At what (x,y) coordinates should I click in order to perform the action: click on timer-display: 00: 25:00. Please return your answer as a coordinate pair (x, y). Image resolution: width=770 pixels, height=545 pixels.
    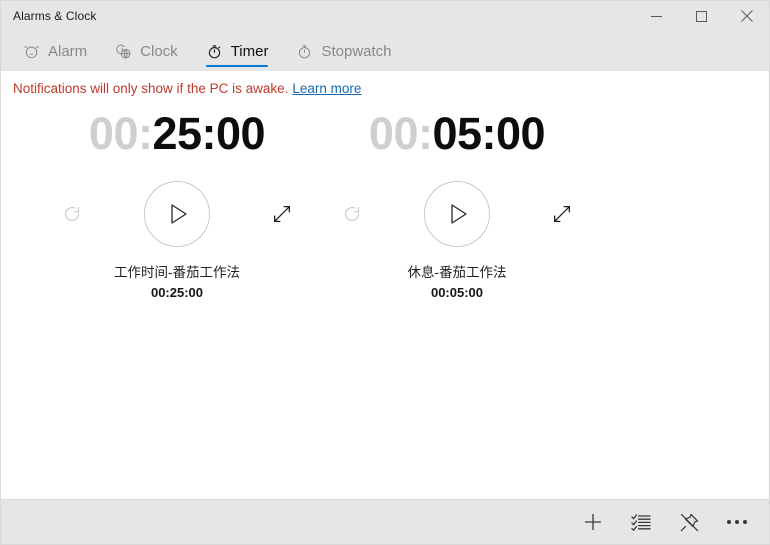
    Looking at the image, I should click on (177, 137).